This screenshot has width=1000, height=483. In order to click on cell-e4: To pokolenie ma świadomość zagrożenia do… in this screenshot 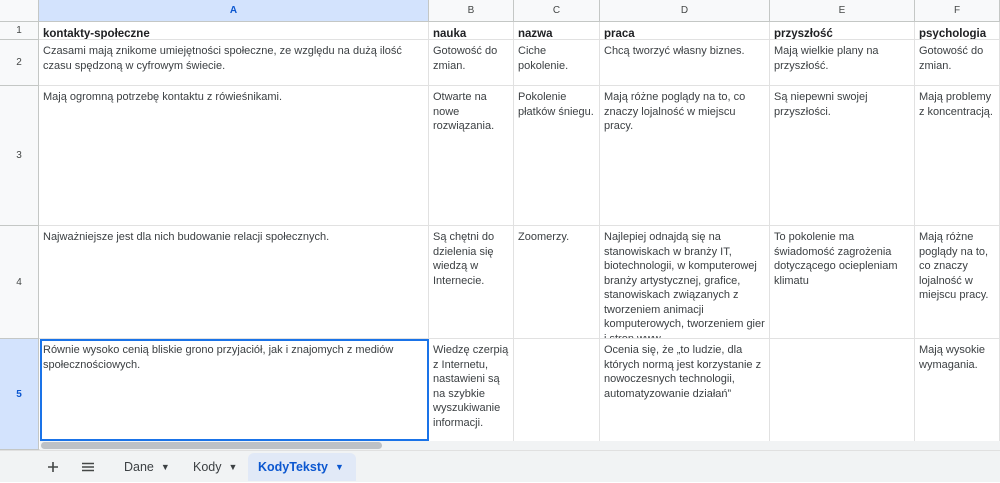, I will do `click(842, 282)`.